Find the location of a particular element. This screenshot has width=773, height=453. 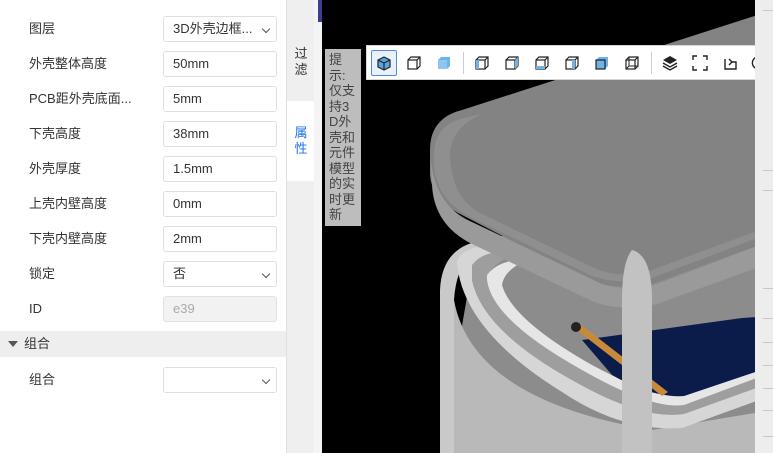

group-select is located at coordinates (220, 380).